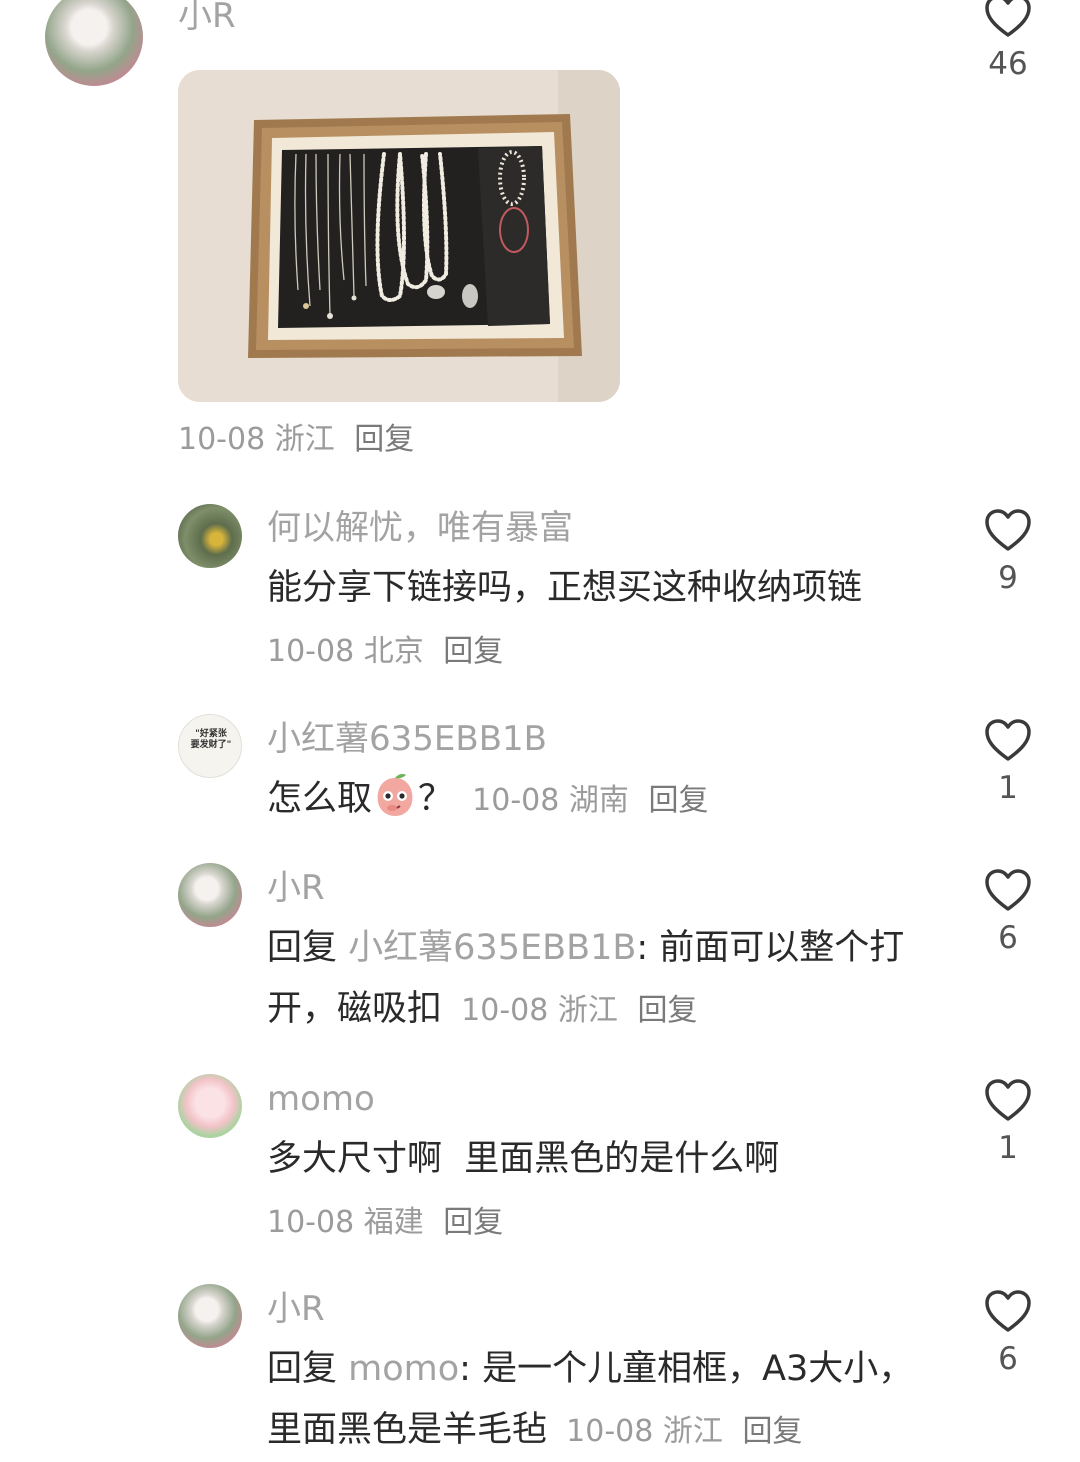 This screenshot has height=1462, width=1080. I want to click on comment-location: 福建, so click(393, 1222).